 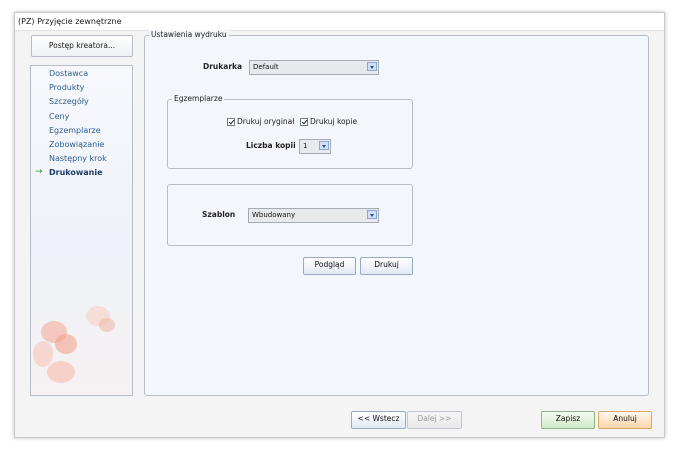 I want to click on template-select-value: Wbudowany, so click(x=274, y=215).